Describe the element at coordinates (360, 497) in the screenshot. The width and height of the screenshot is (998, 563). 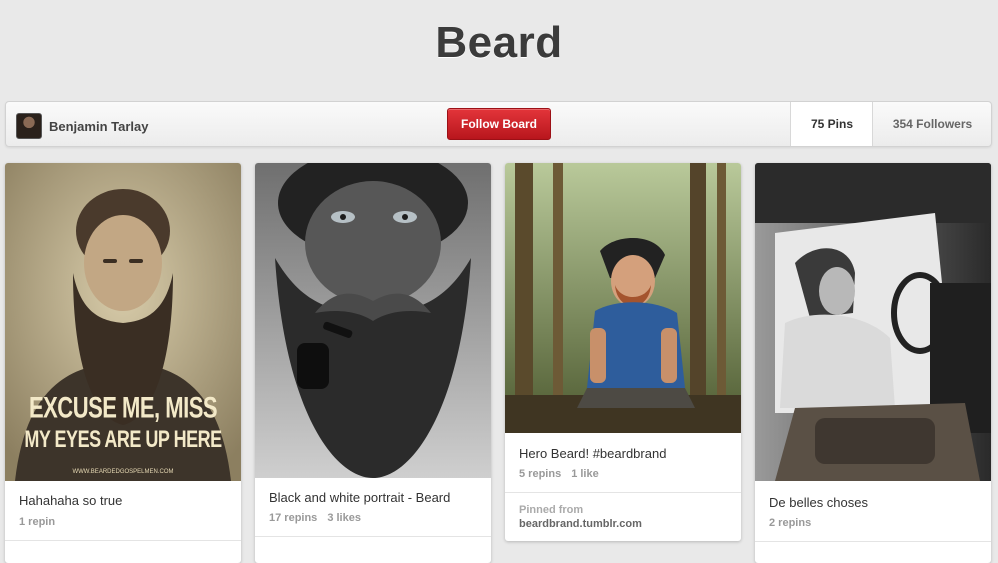
I see `pin-description: Black and white portrait - Beard` at that location.